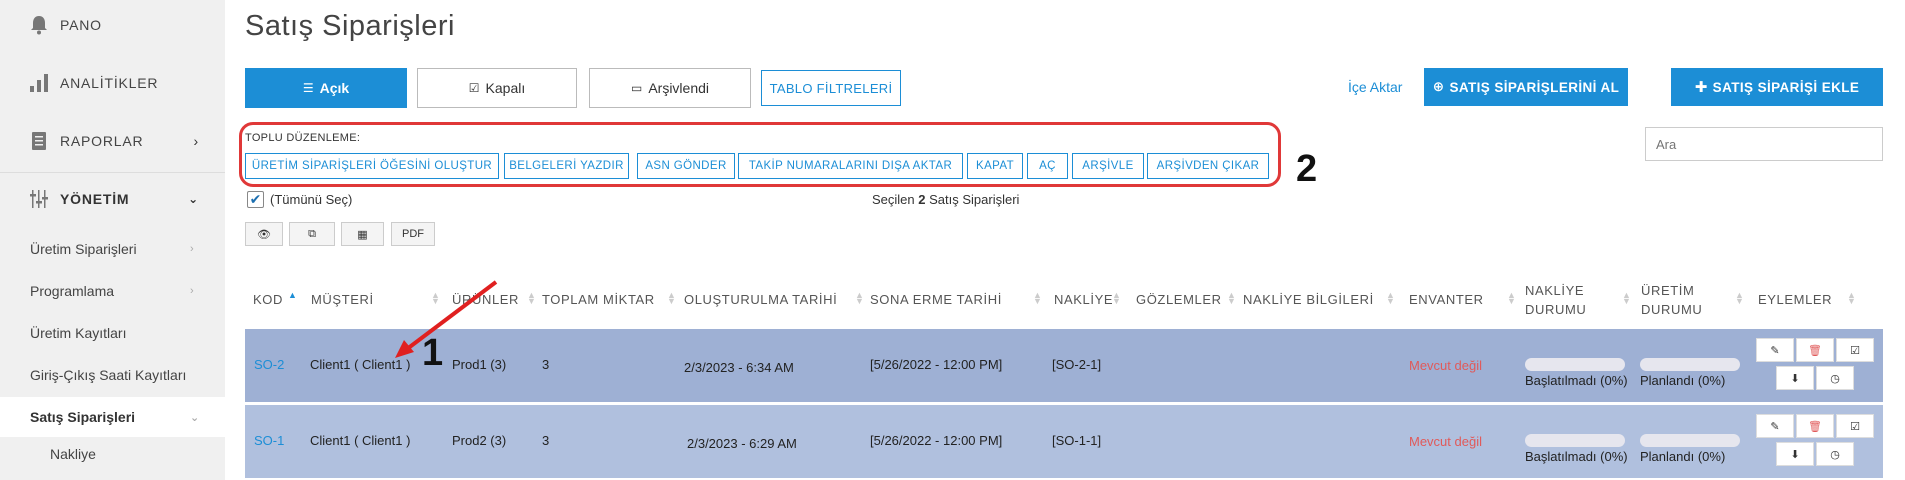  What do you see at coordinates (479, 440) in the screenshot?
I see `products-cell: Prod2 (3)` at bounding box center [479, 440].